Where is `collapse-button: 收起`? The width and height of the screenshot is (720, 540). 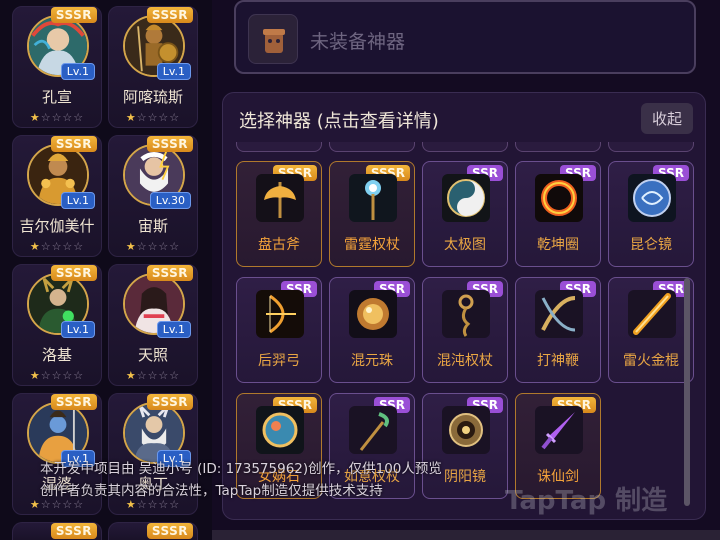 collapse-button: 收起 is located at coordinates (666, 118).